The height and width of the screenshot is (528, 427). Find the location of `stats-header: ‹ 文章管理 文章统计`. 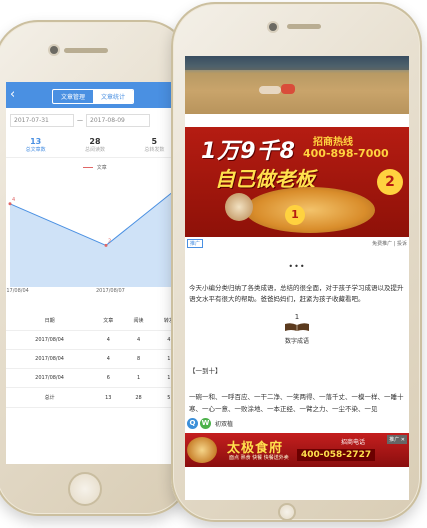

stats-header: ‹ 文章管理 文章统计 is located at coordinates (95, 95).